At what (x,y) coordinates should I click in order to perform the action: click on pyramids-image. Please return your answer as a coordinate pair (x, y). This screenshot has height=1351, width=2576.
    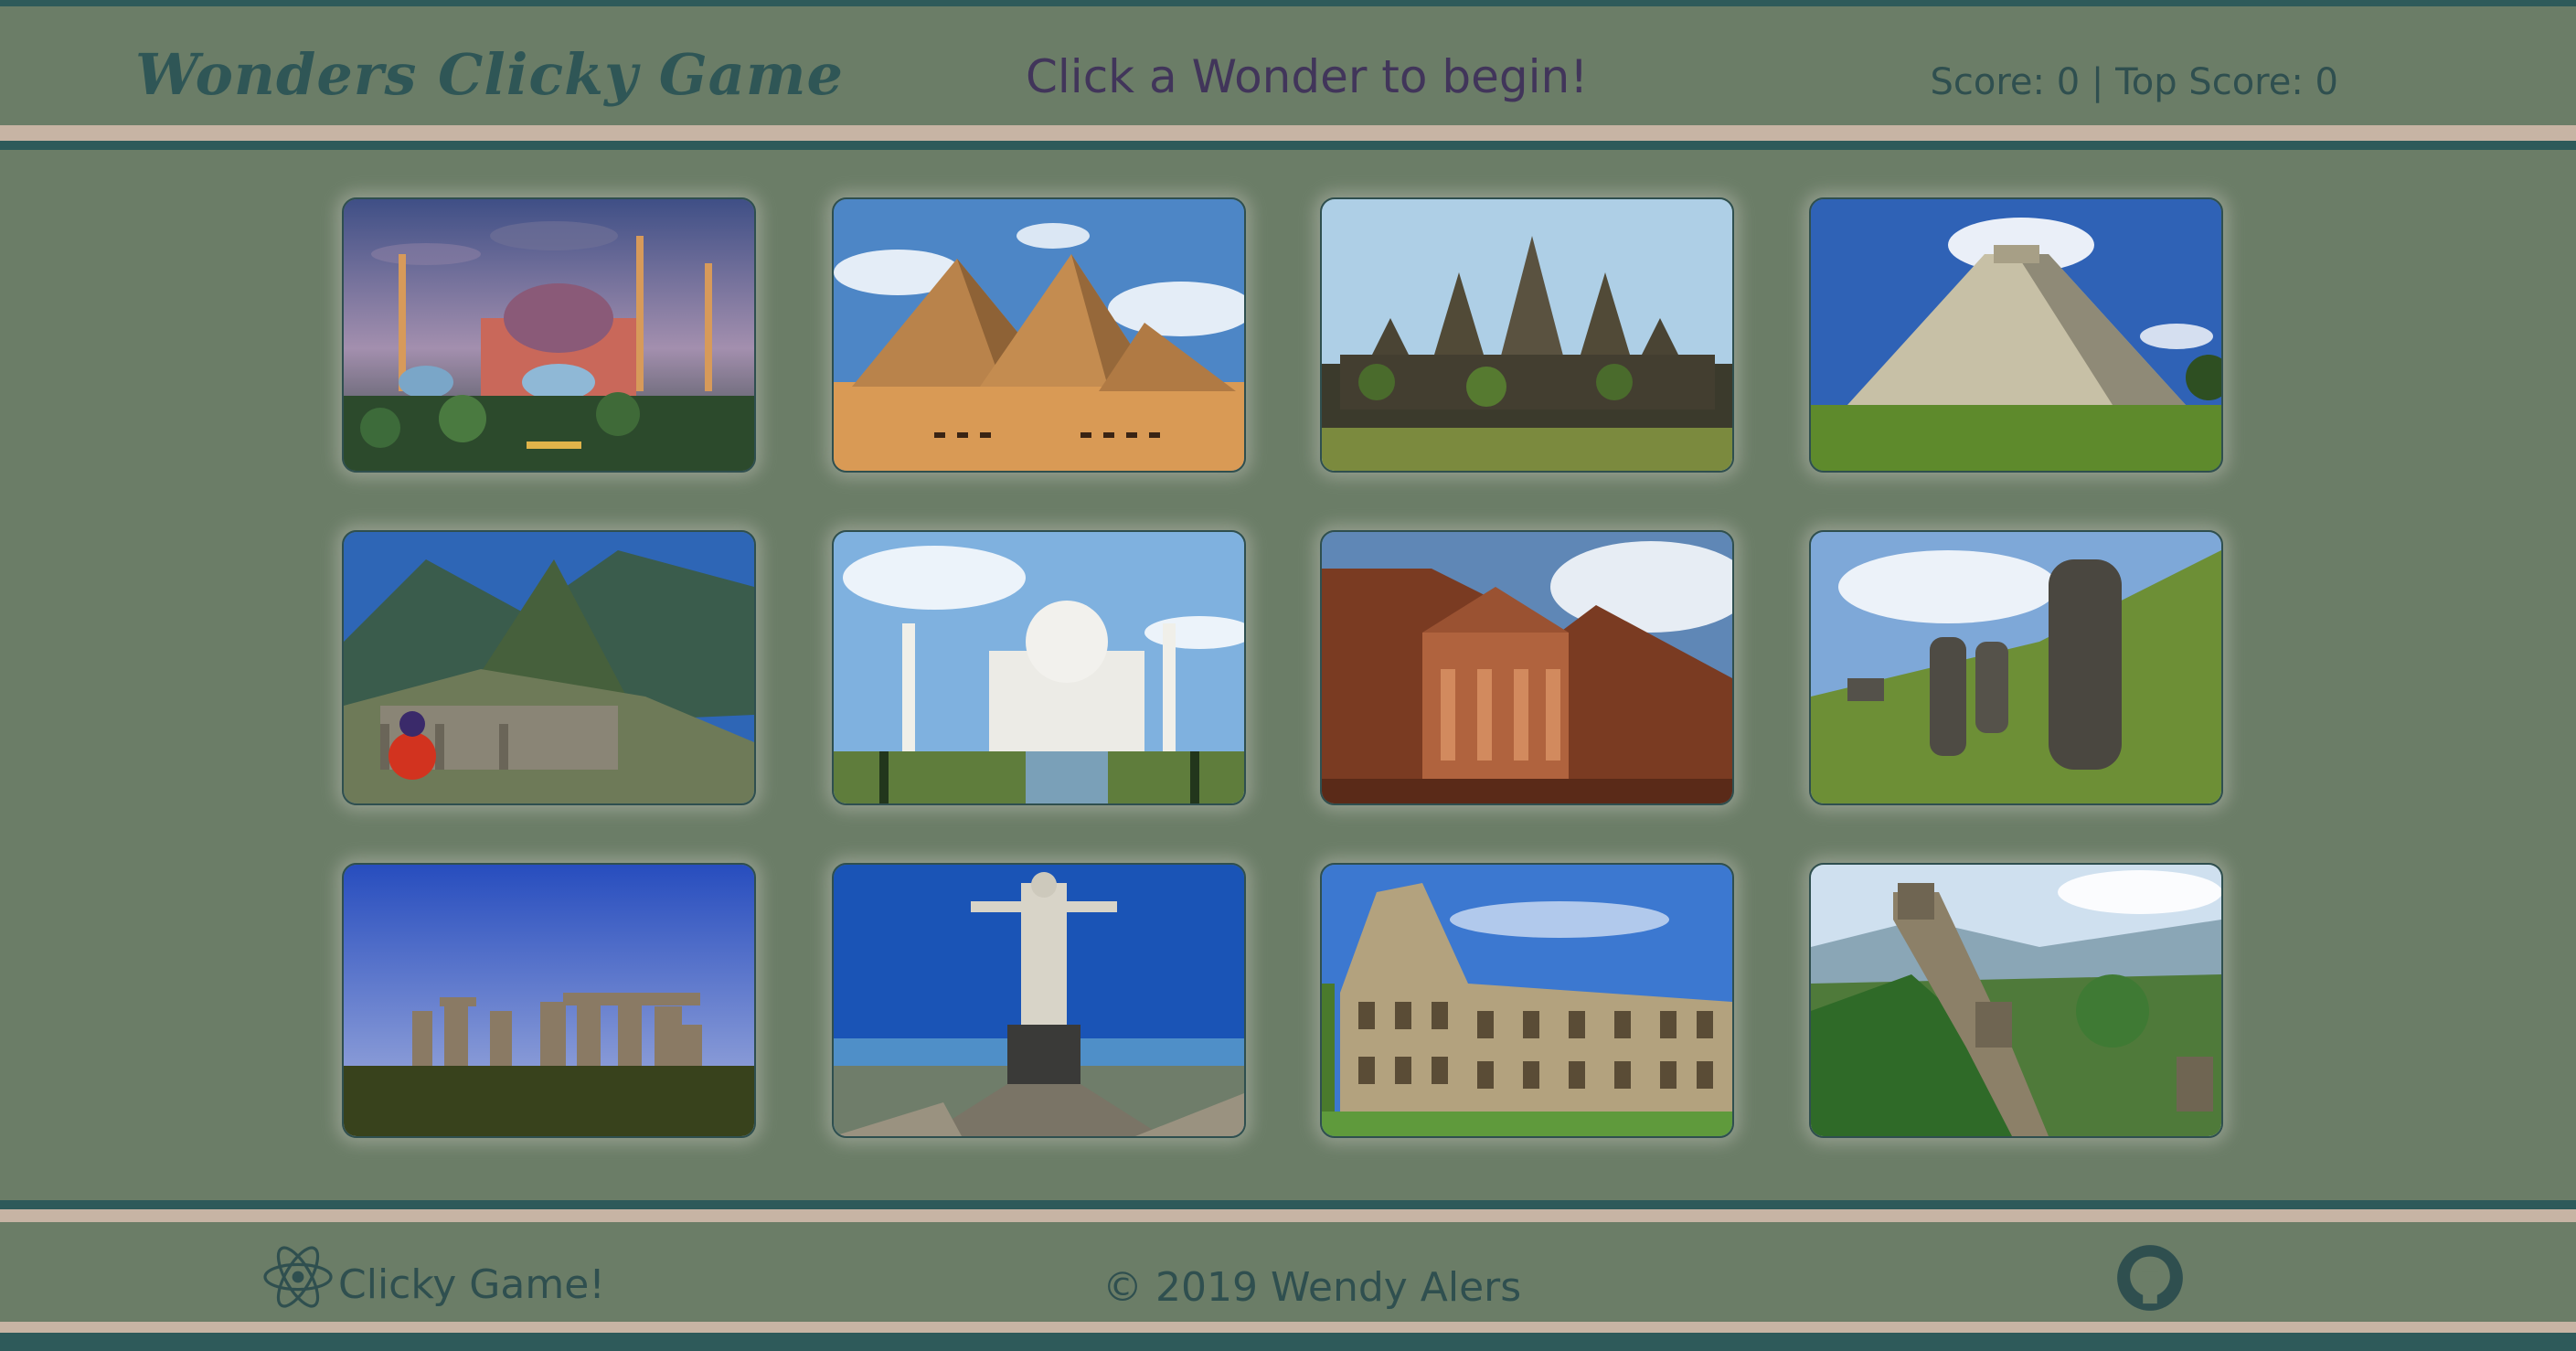
    Looking at the image, I should click on (1039, 335).